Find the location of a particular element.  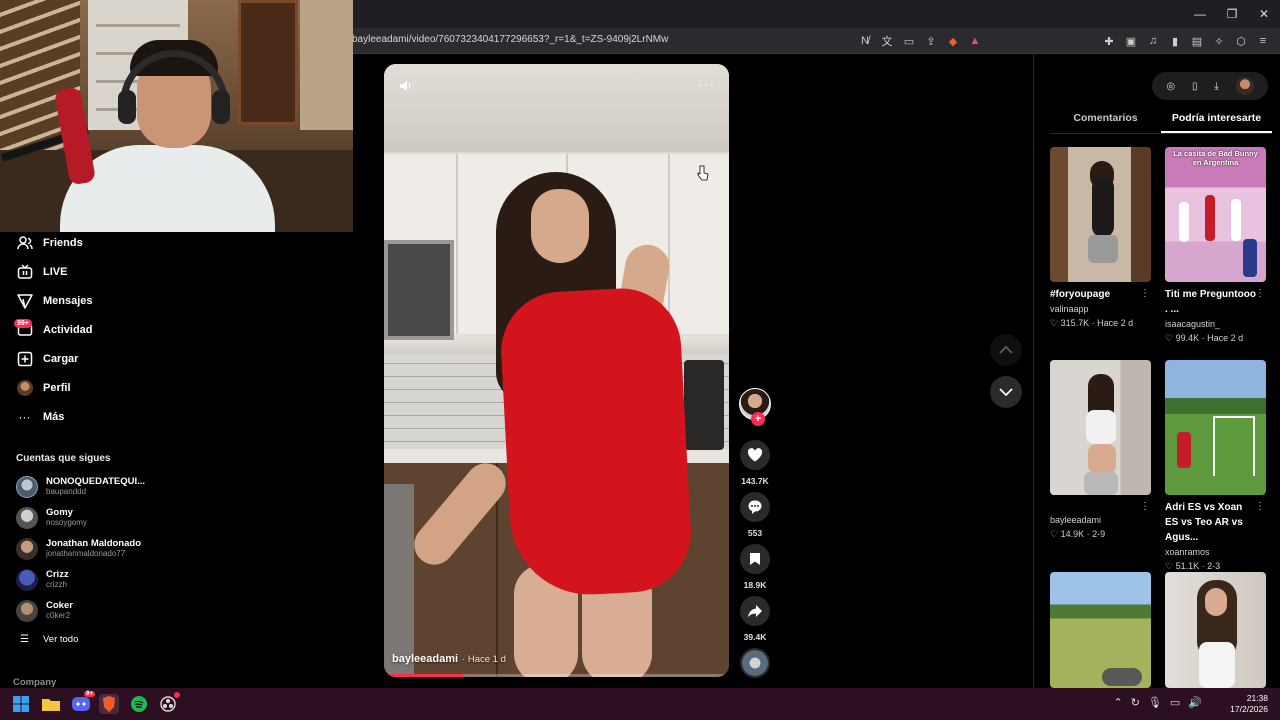

save-button: 18.9K is located at coordinates (755, 567).